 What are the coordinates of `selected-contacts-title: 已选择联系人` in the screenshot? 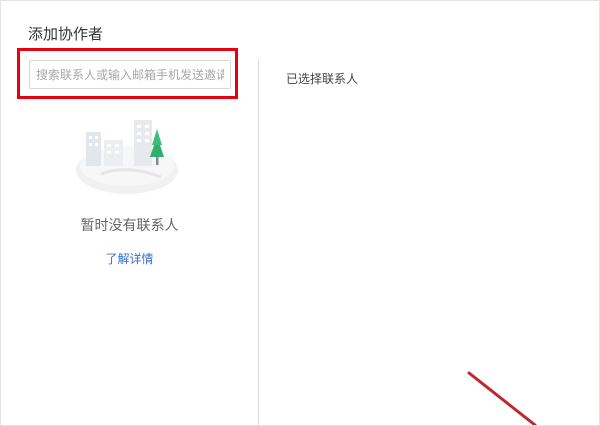 It's located at (322, 79).